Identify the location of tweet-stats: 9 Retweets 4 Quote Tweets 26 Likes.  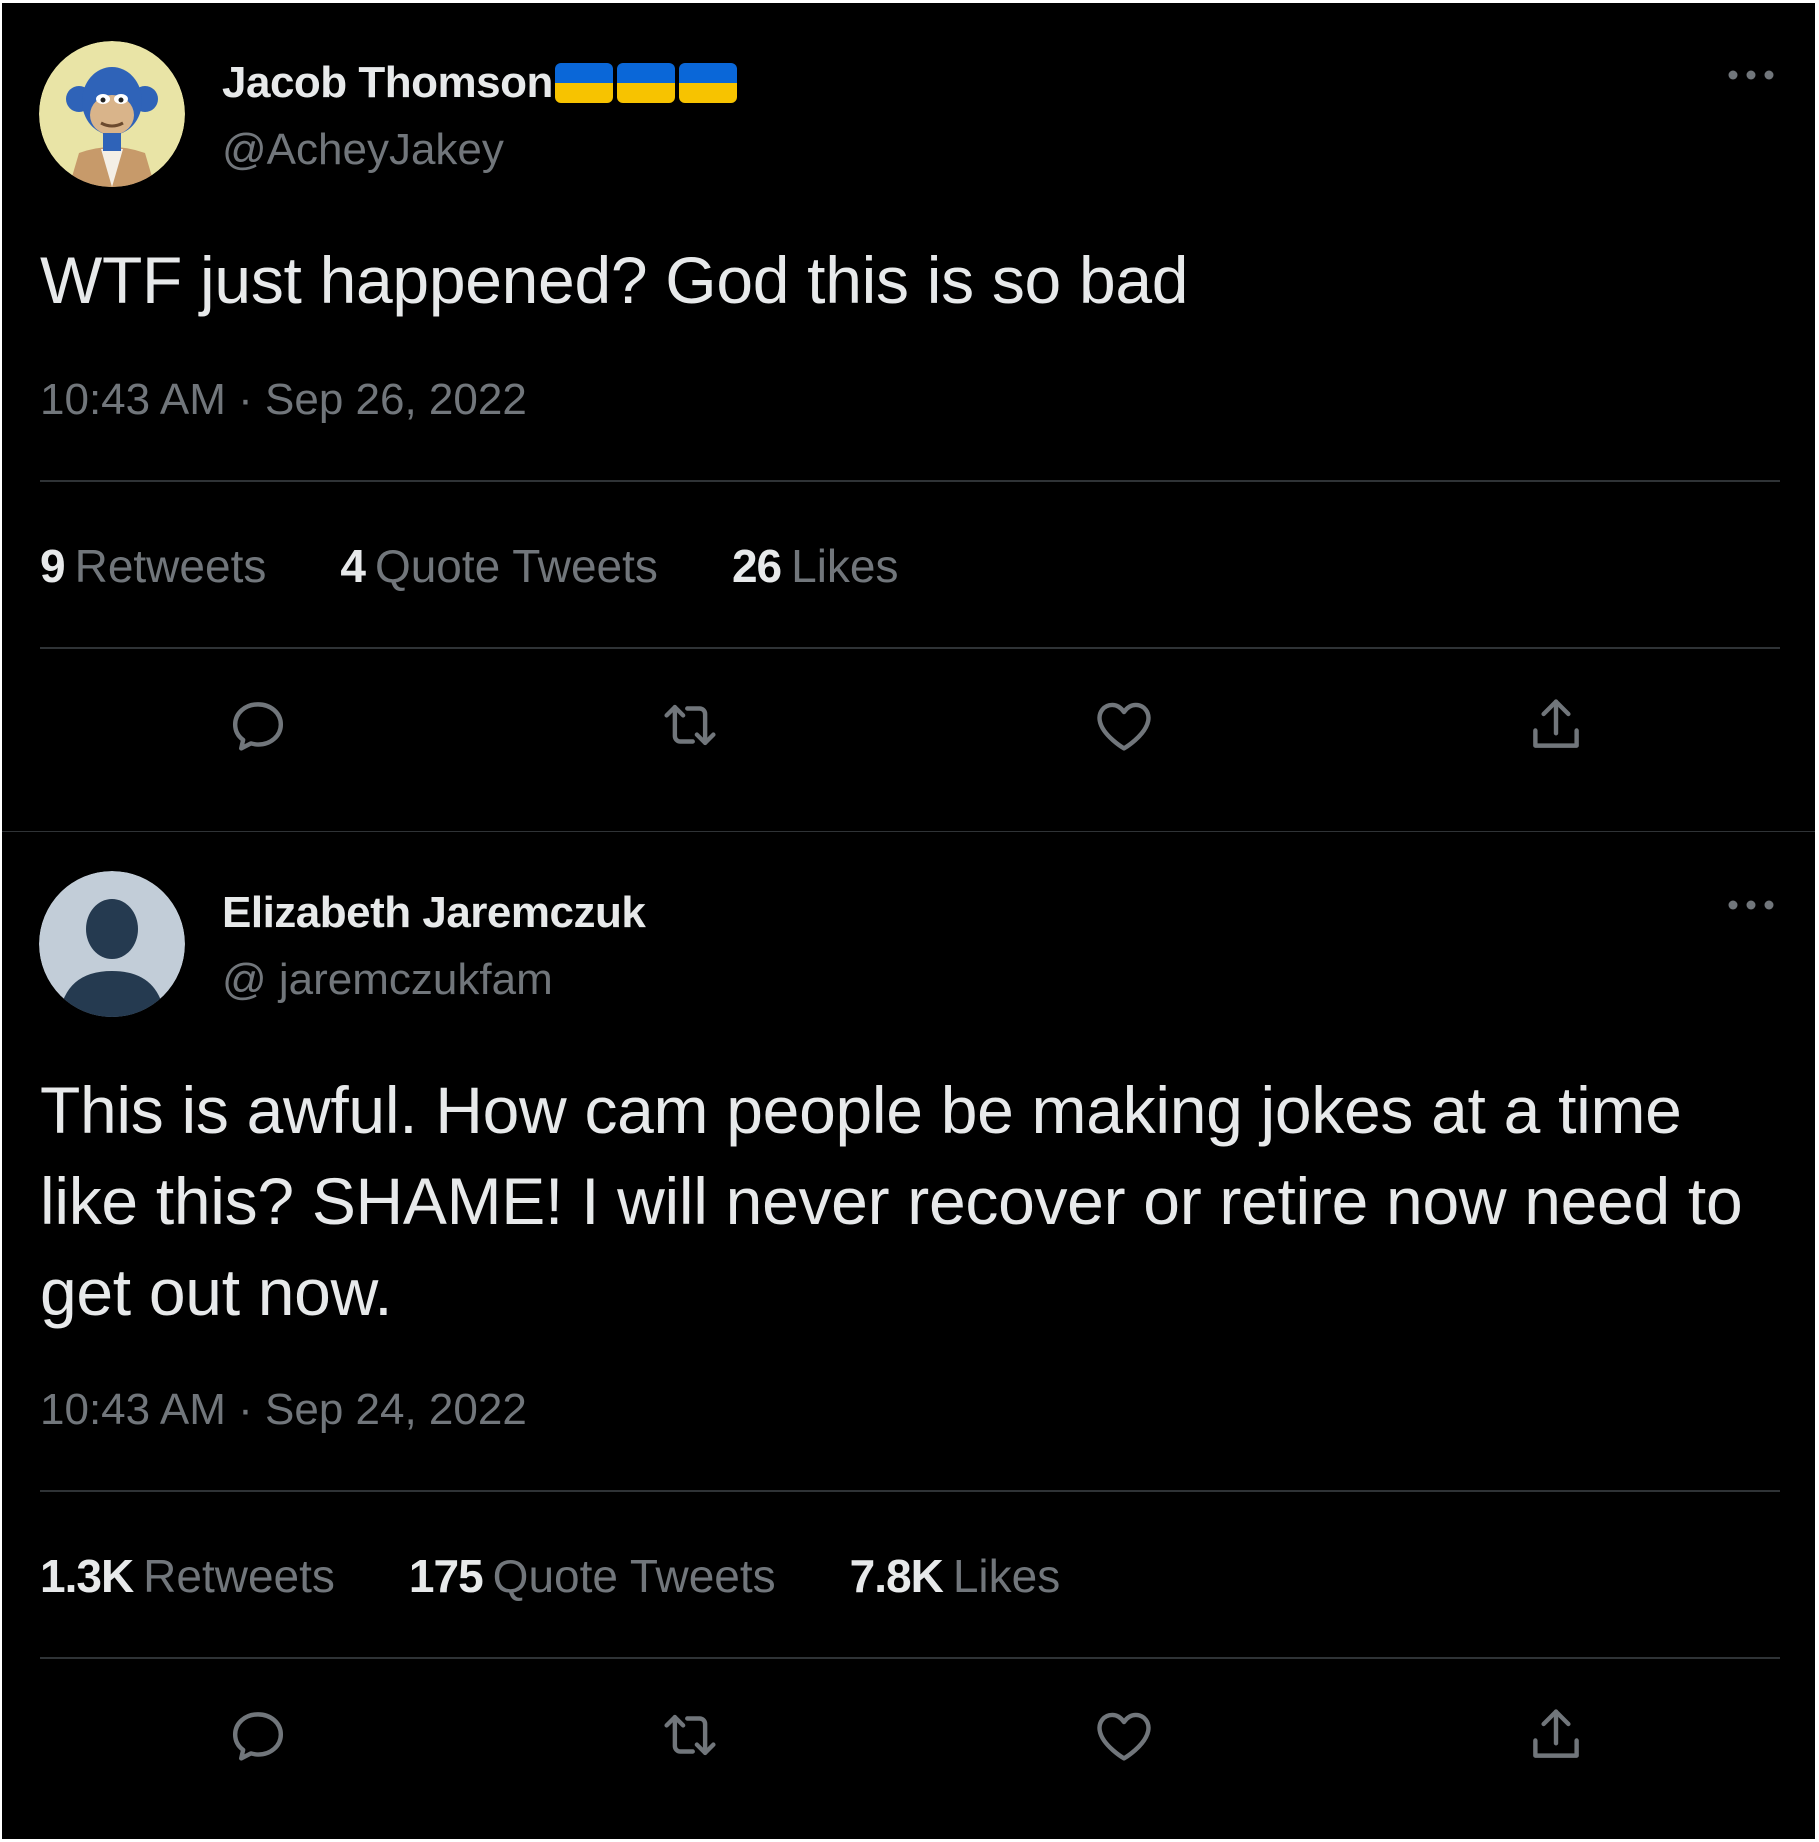
(506, 566).